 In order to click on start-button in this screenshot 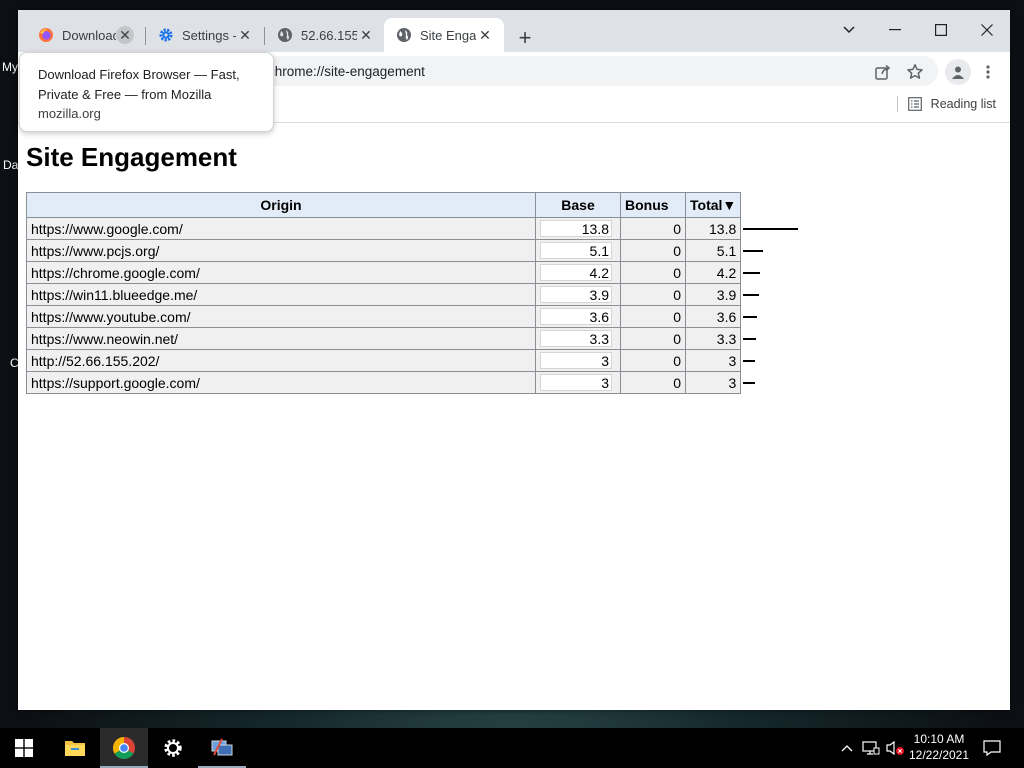, I will do `click(24, 748)`.